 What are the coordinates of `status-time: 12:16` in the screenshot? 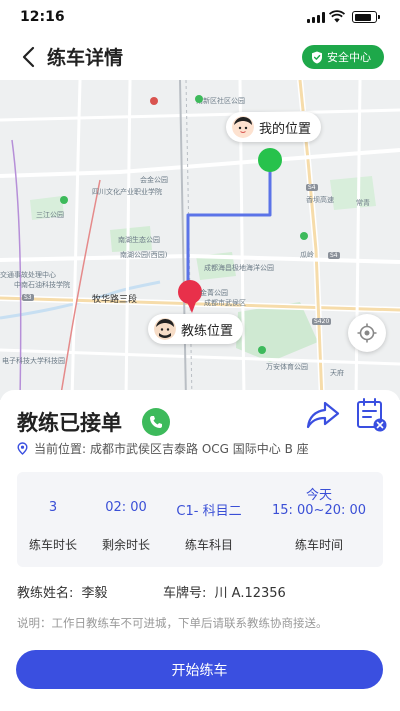 It's located at (42, 17).